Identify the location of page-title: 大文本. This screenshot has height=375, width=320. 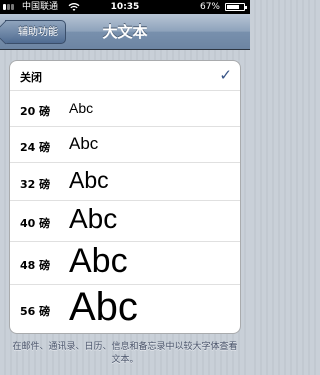
(125, 32).